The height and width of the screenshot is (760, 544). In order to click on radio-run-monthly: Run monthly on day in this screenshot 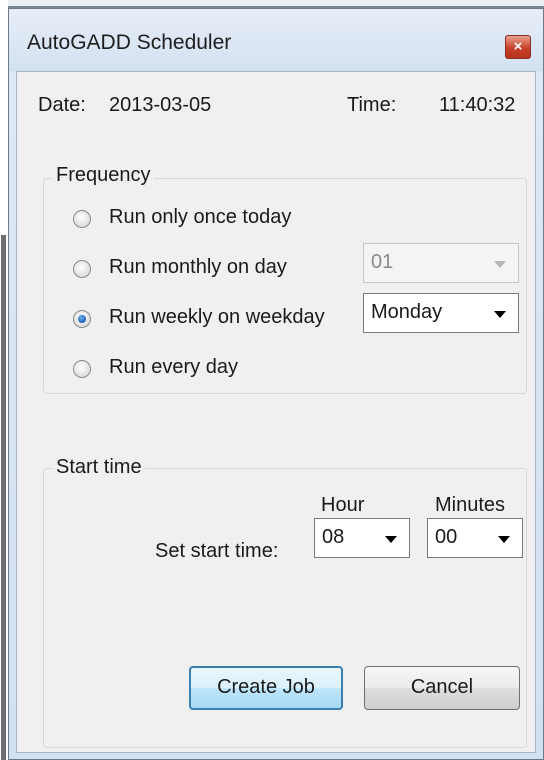, I will do `click(213, 270)`.